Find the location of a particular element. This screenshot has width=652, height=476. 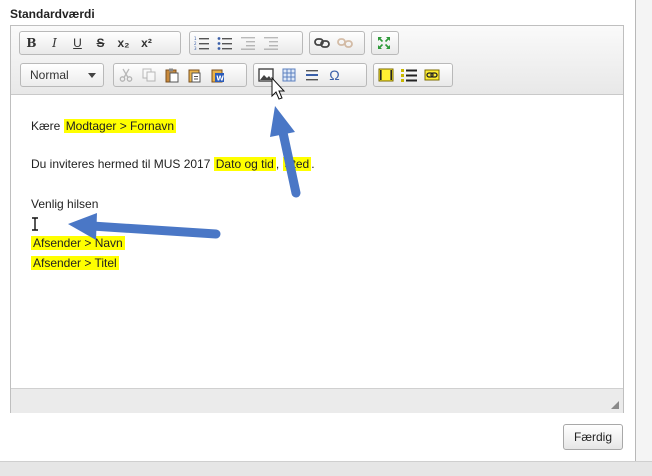

chevron-down-icon is located at coordinates (92, 75).